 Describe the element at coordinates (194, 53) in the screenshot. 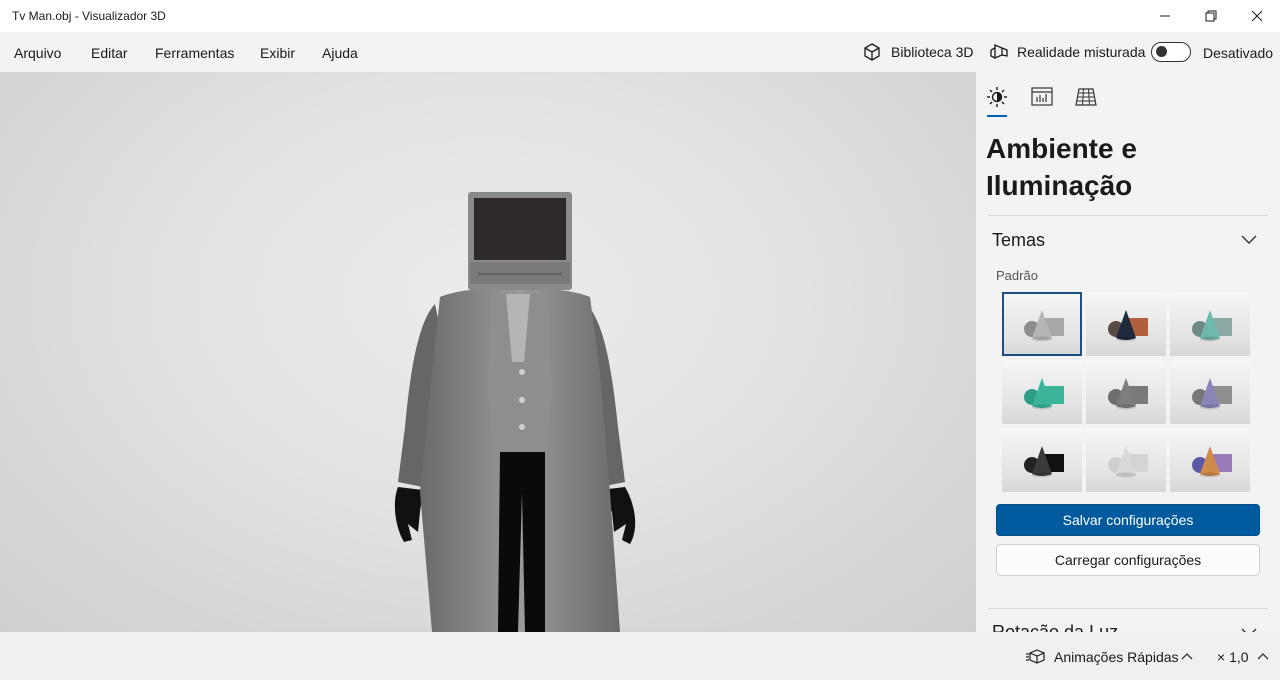

I see `menu-ferramentas: Ferramentas` at that location.